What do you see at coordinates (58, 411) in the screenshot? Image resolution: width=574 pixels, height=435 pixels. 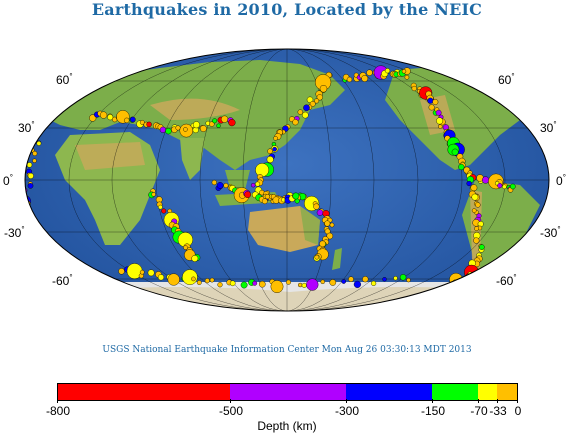 I see `colorbar-tick-label: -800` at bounding box center [58, 411].